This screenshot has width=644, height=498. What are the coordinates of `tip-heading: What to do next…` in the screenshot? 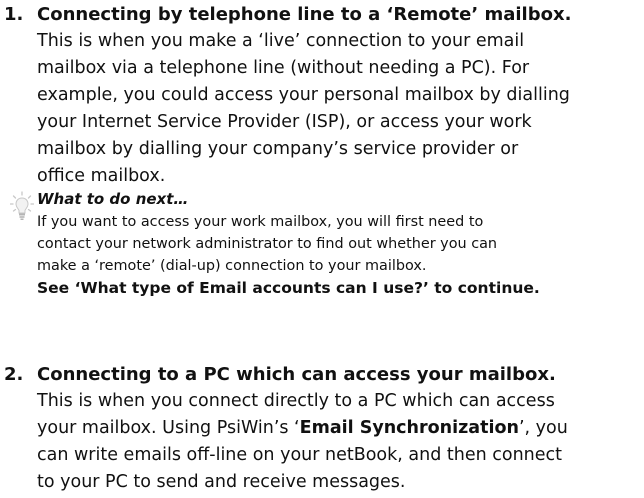 It's located at (113, 199).